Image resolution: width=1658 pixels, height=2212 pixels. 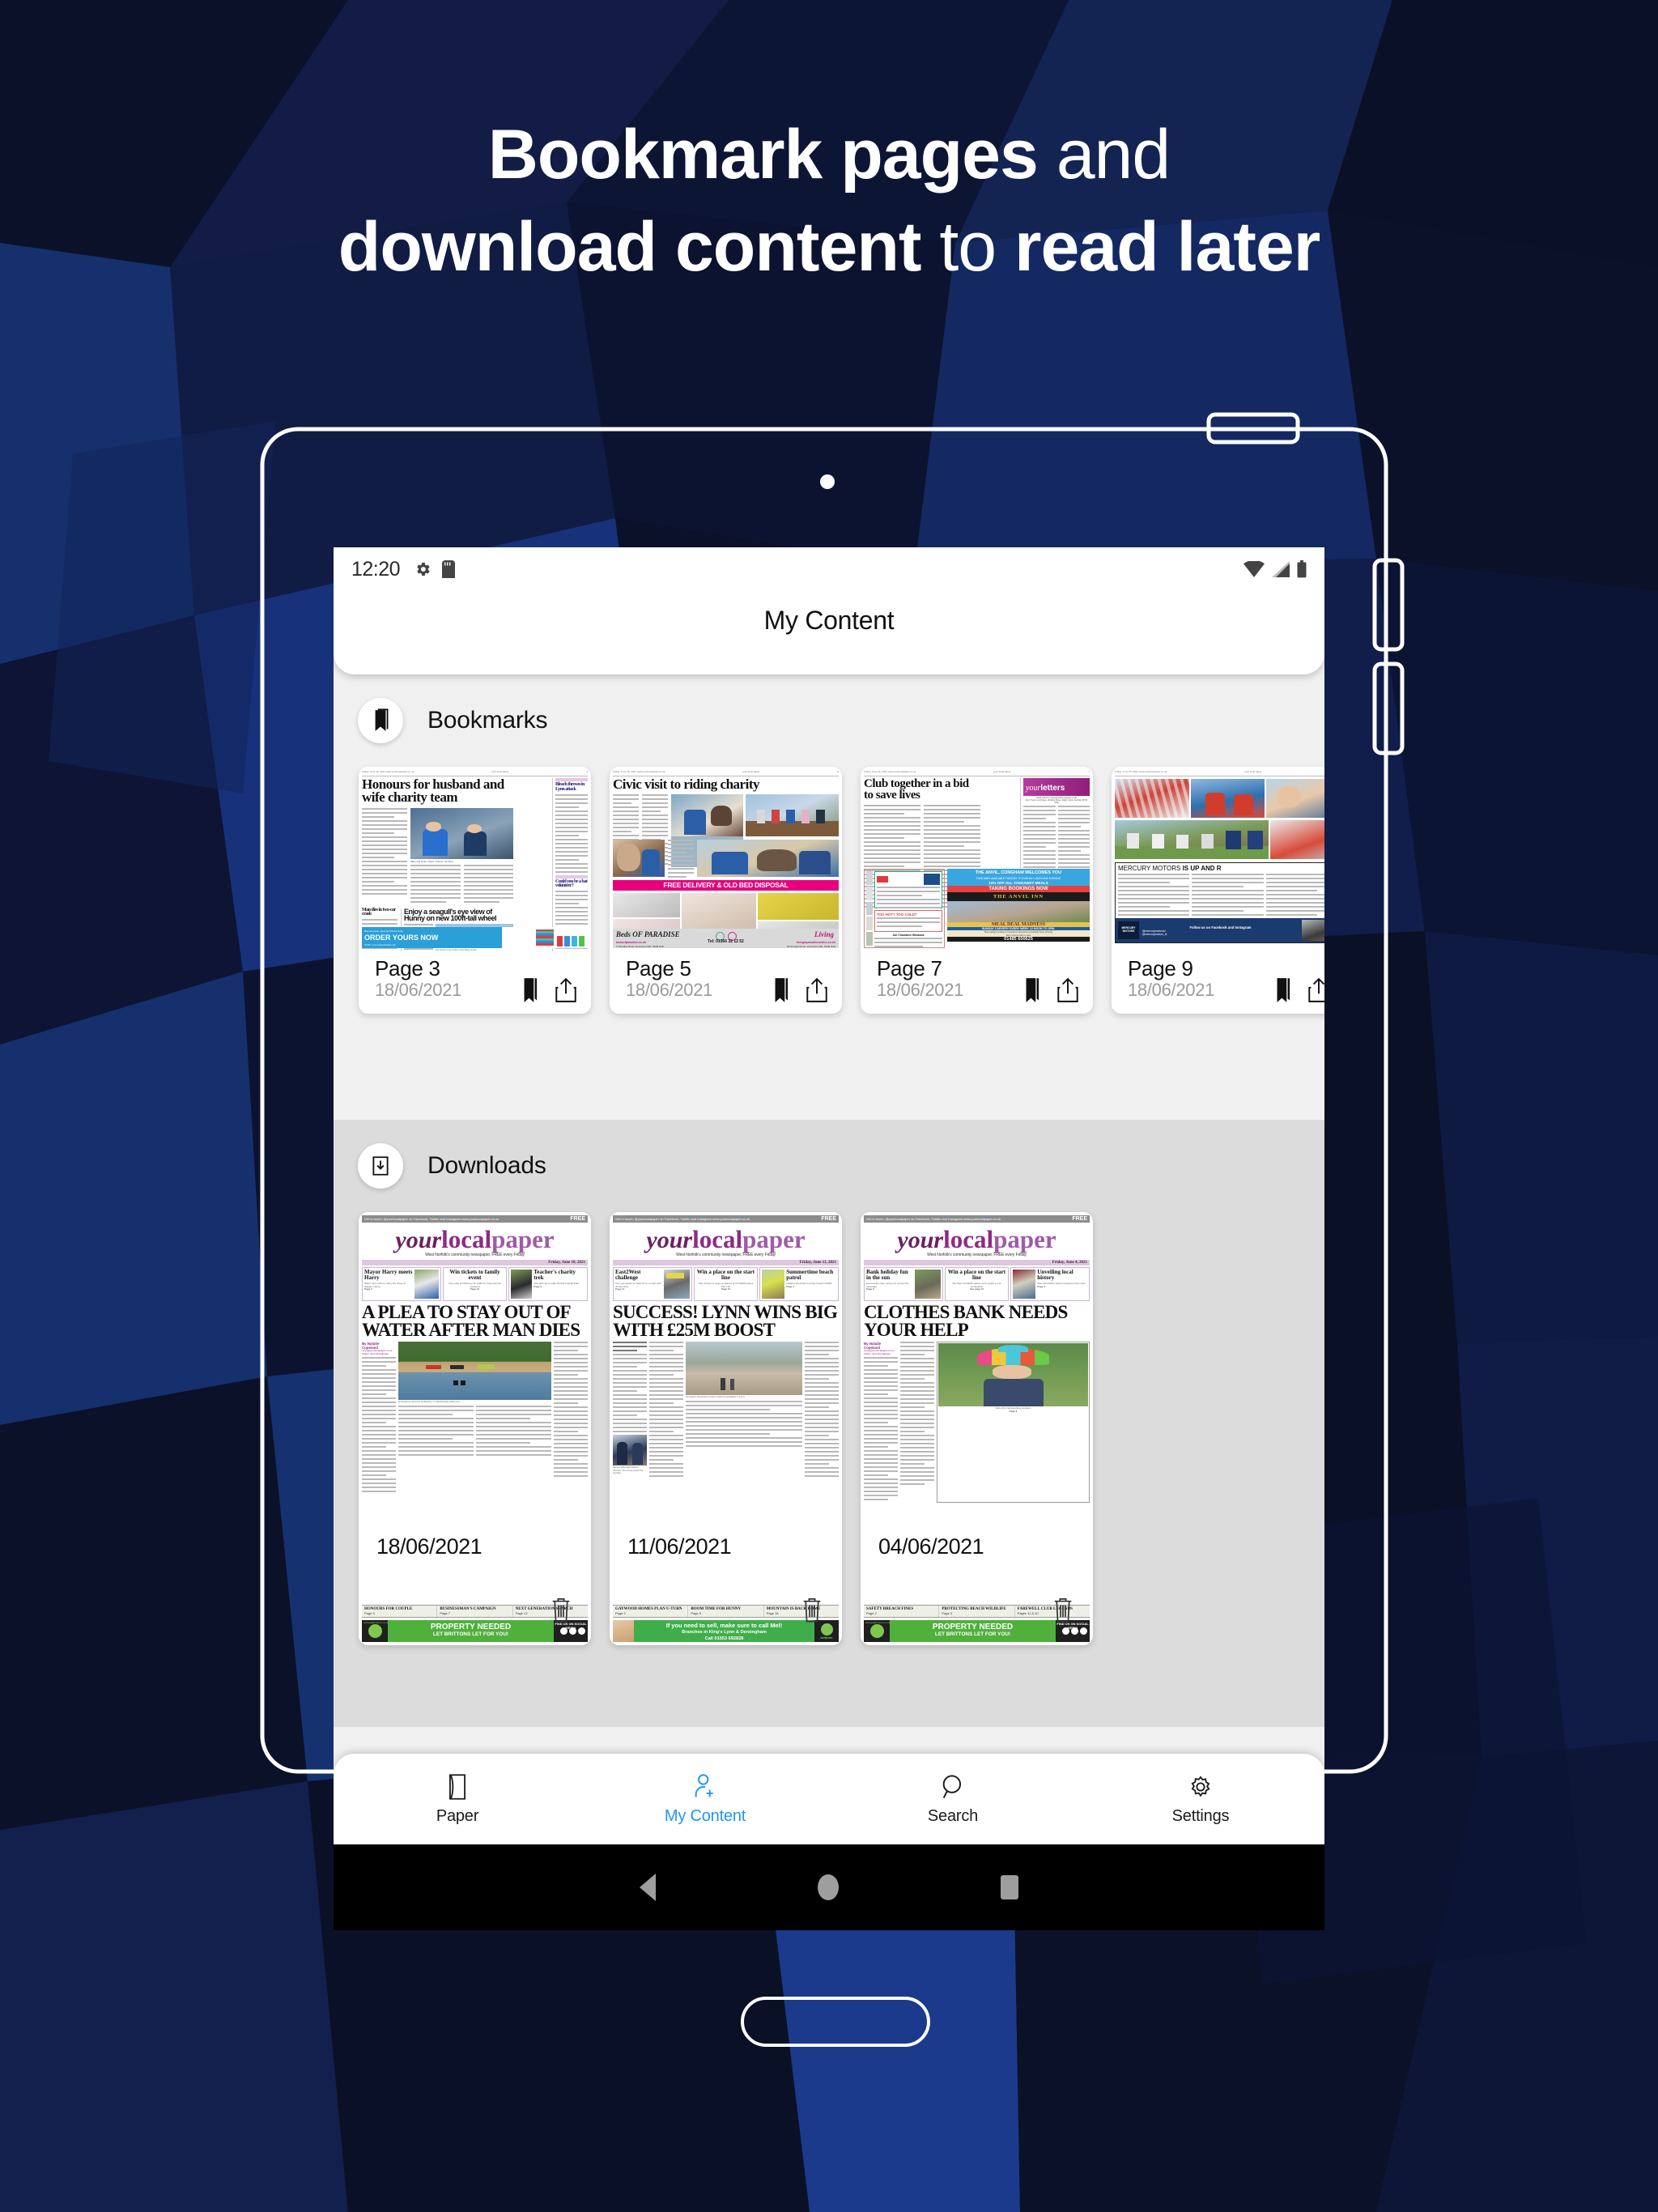 I want to click on page-folio: 3, so click(x=587, y=772).